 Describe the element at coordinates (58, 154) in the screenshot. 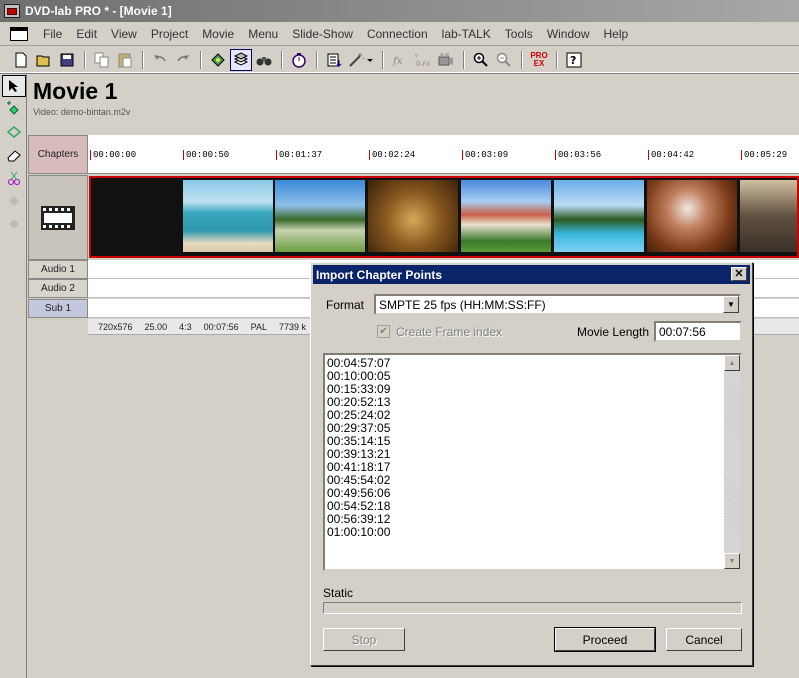

I see `chapters-track-label: Chapters` at that location.